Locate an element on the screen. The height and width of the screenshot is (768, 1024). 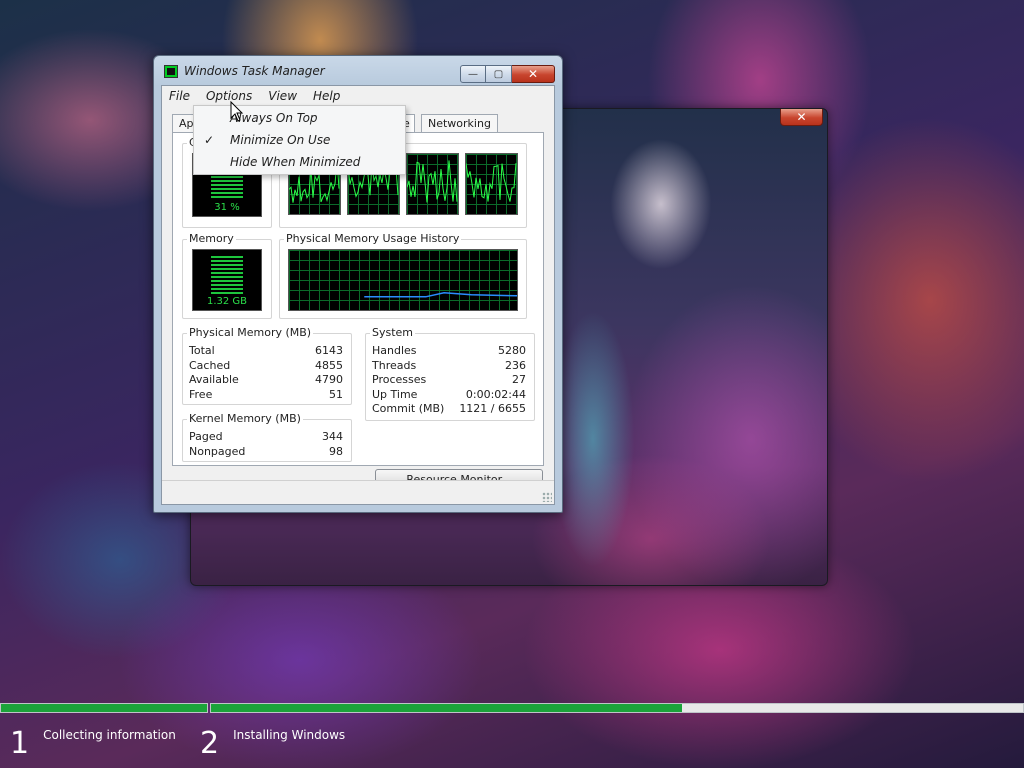
step-number: 1 is located at coordinates (20, 743).